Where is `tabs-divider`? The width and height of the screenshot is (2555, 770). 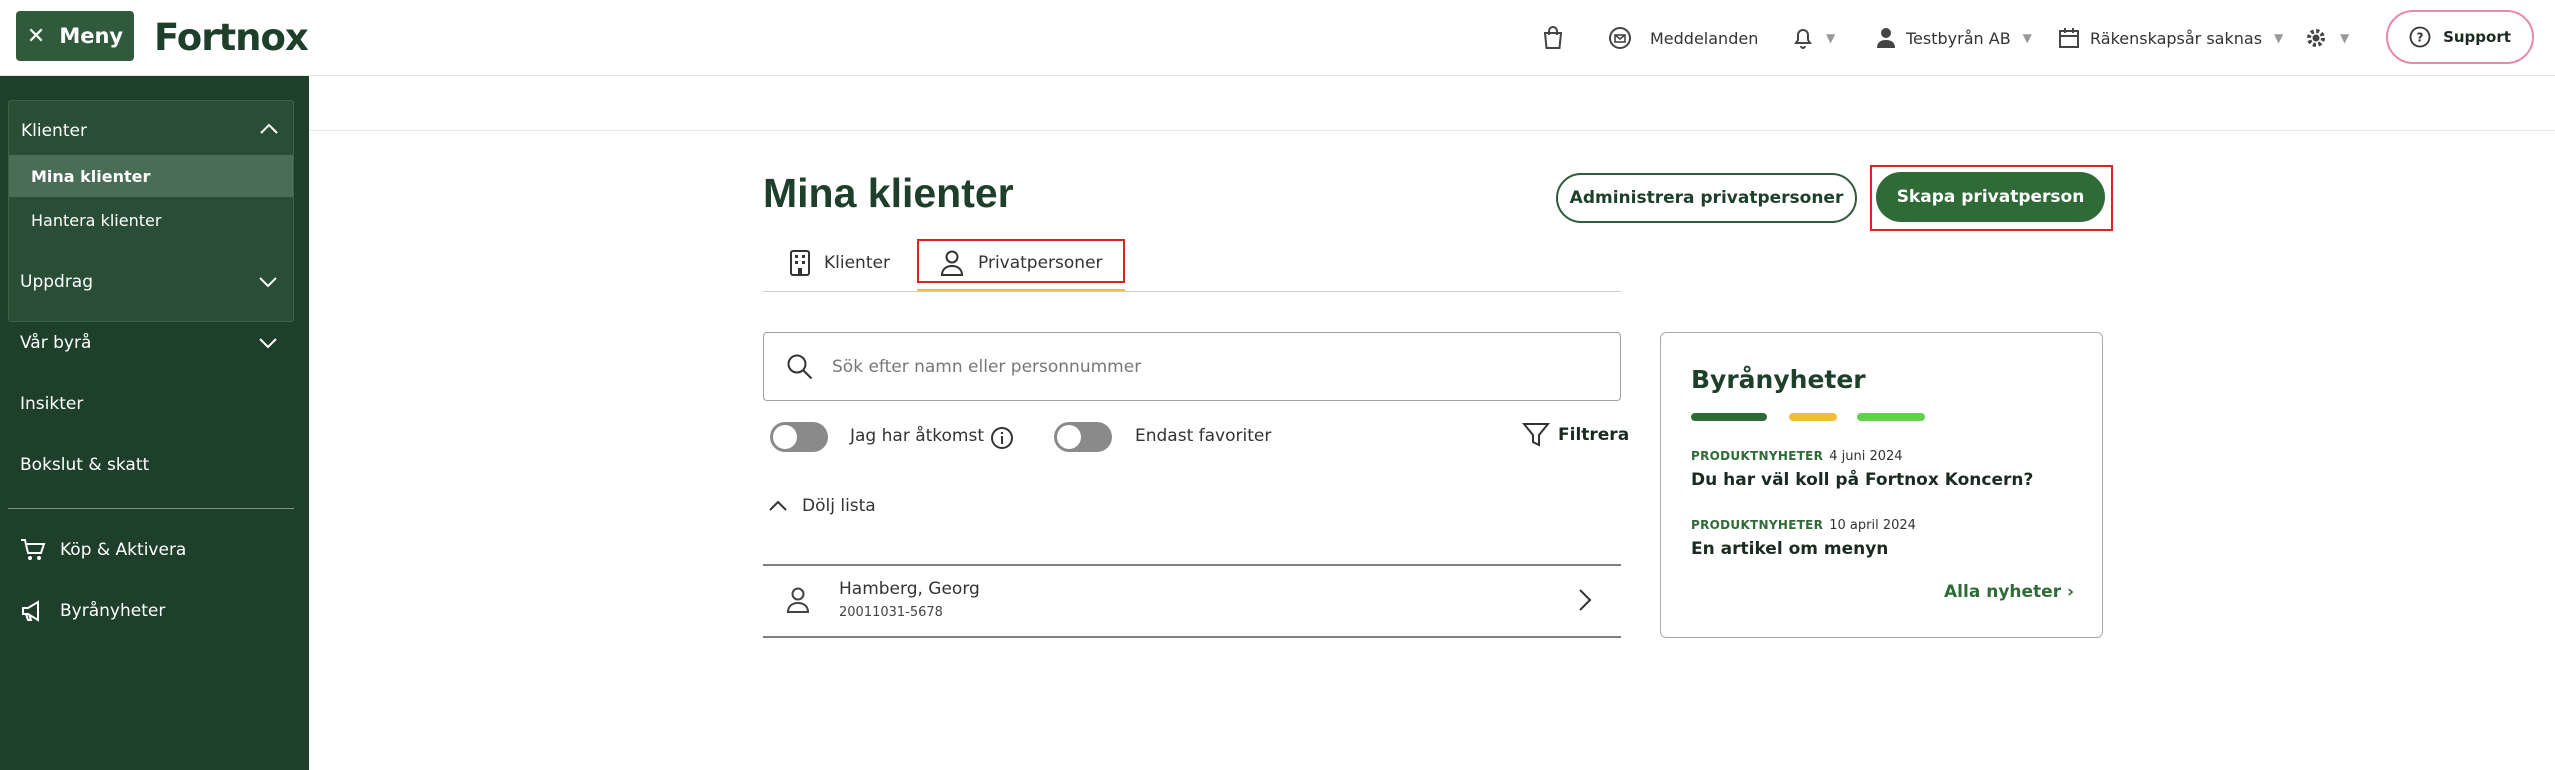 tabs-divider is located at coordinates (1192, 291).